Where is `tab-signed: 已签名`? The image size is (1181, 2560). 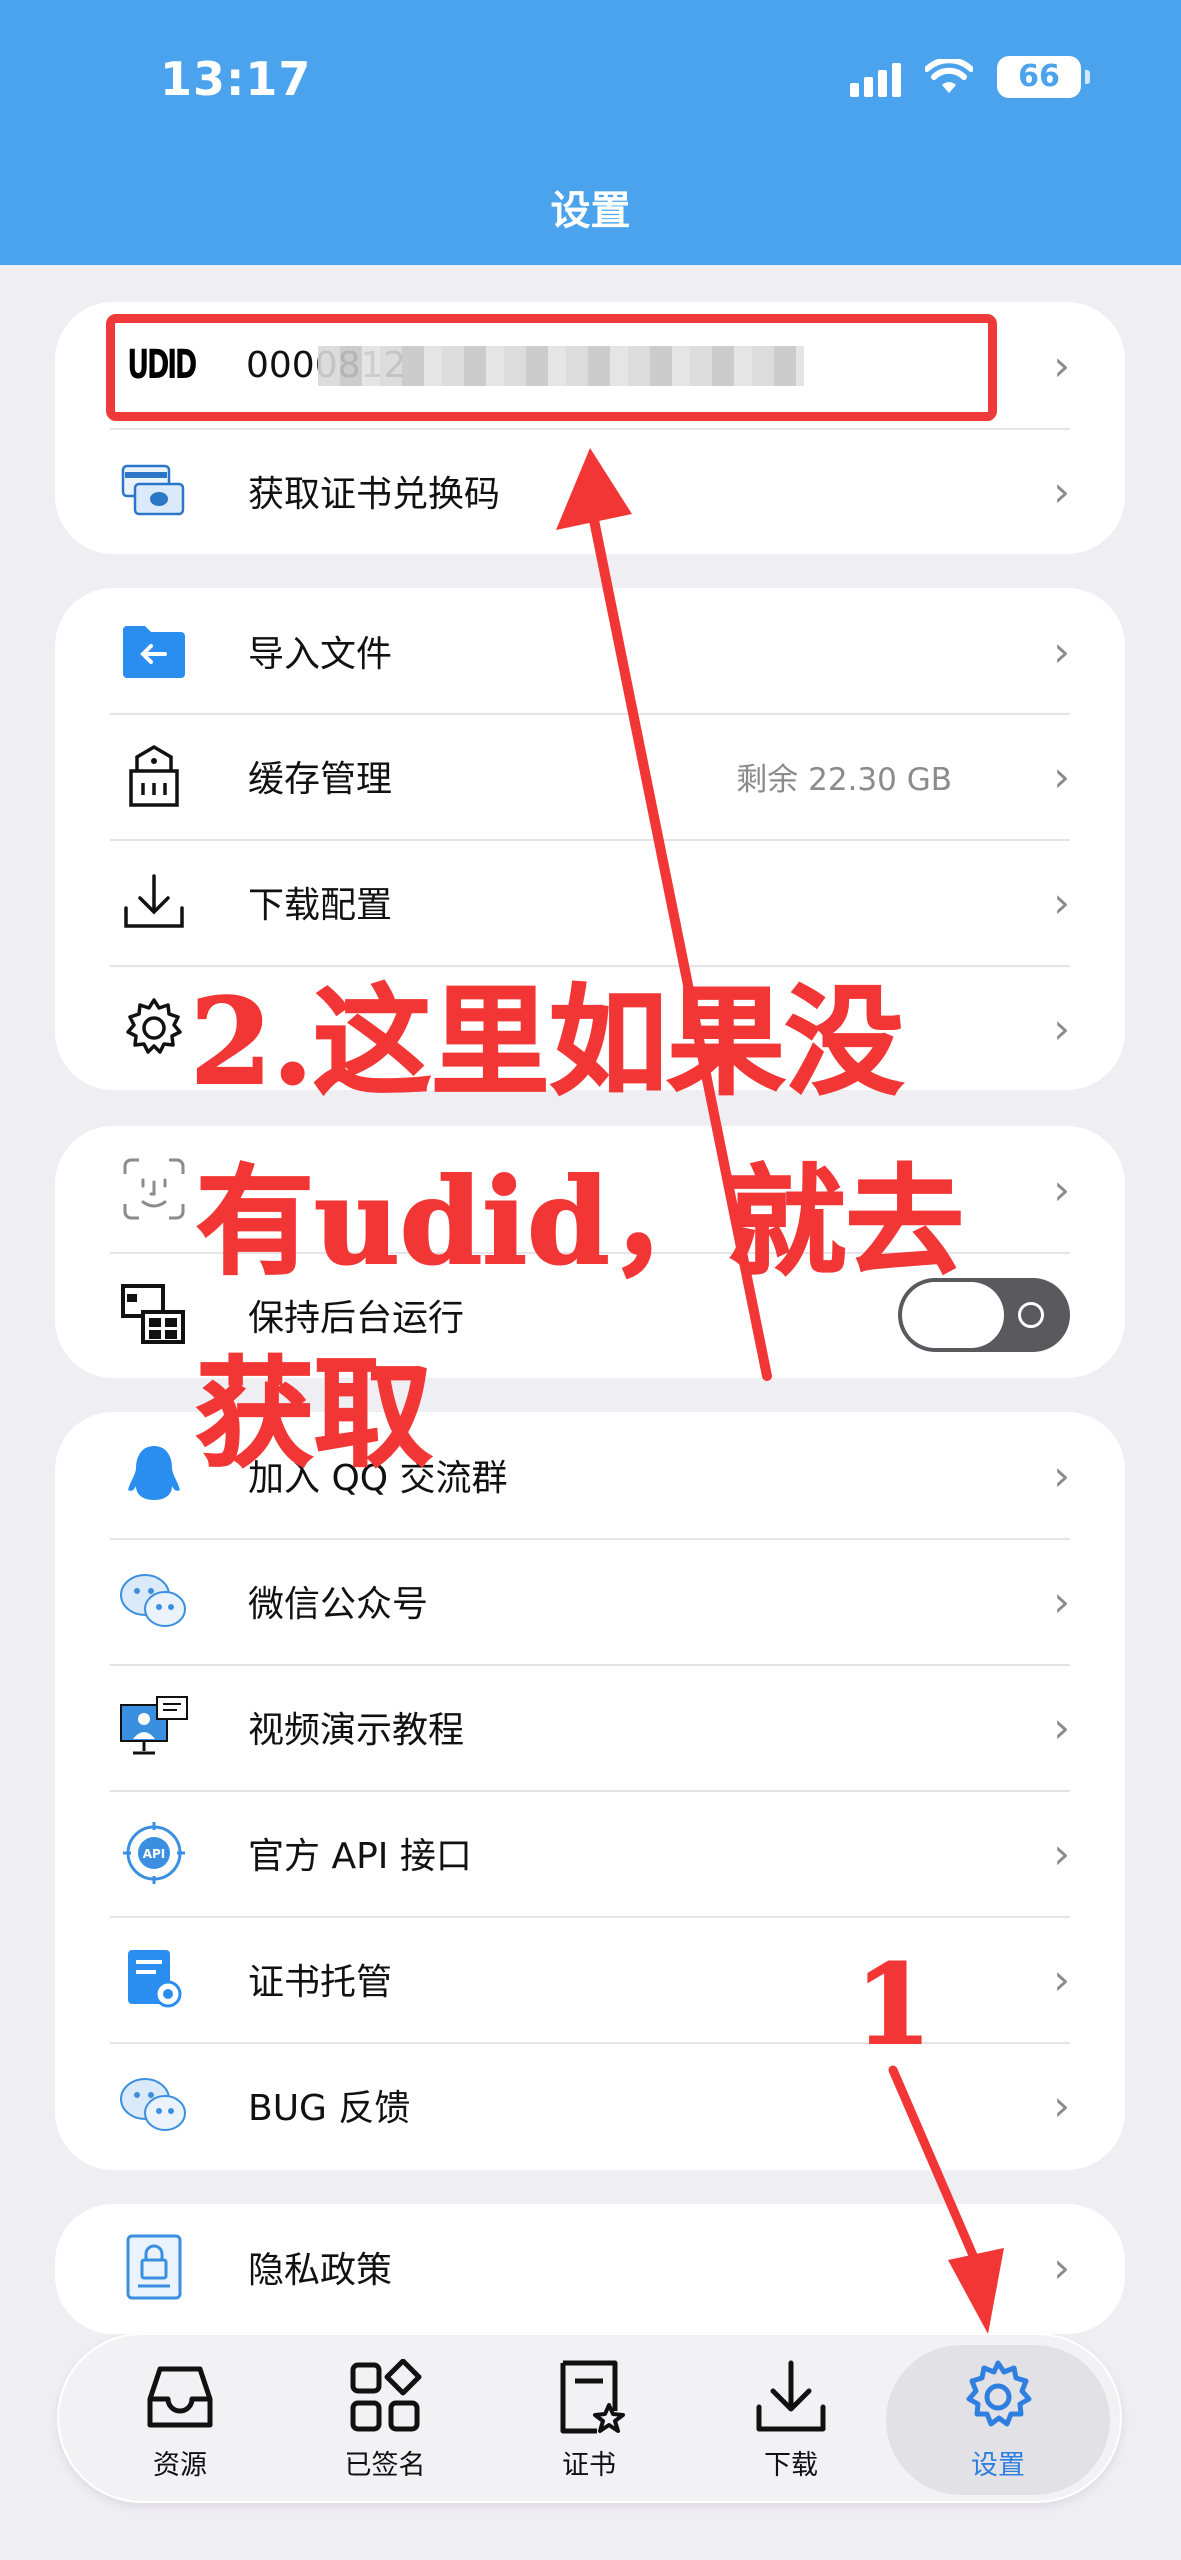
tab-signed: 已签名 is located at coordinates (385, 2420).